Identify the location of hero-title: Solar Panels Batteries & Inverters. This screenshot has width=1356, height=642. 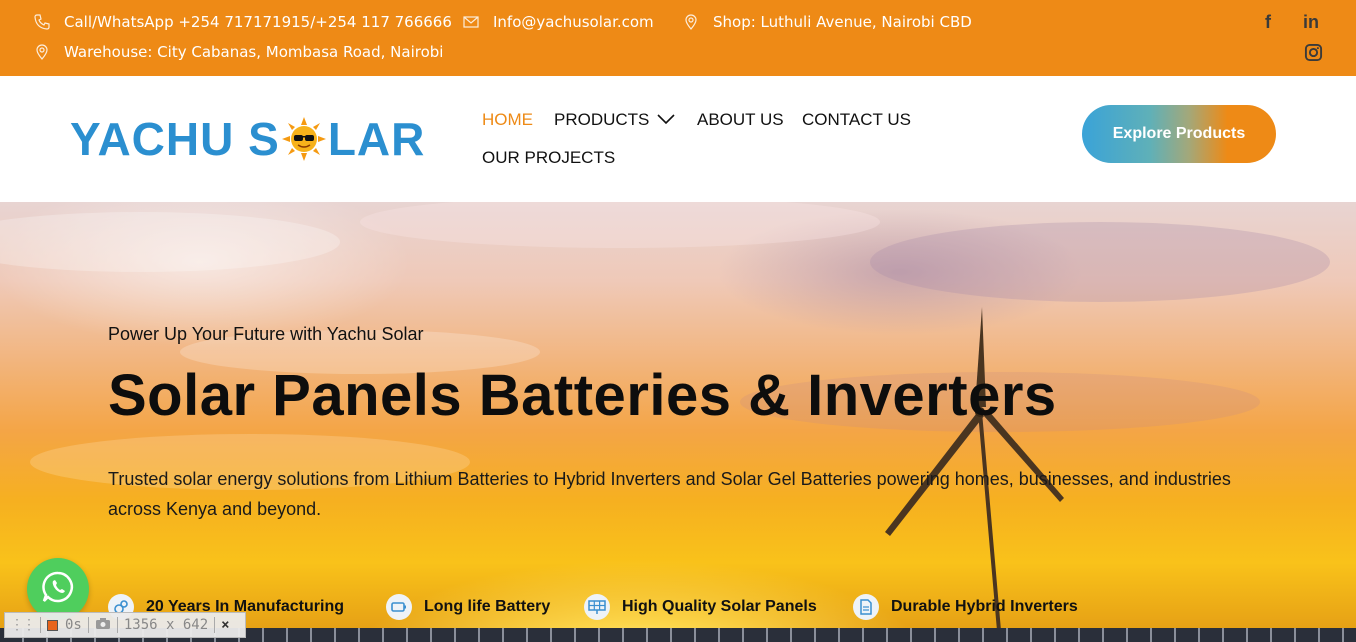
(582, 395).